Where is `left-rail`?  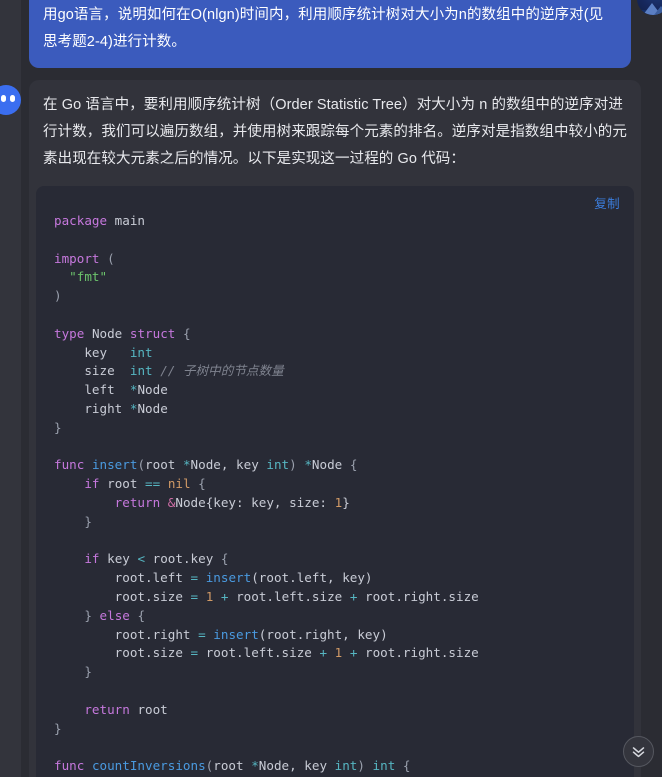 left-rail is located at coordinates (10, 388).